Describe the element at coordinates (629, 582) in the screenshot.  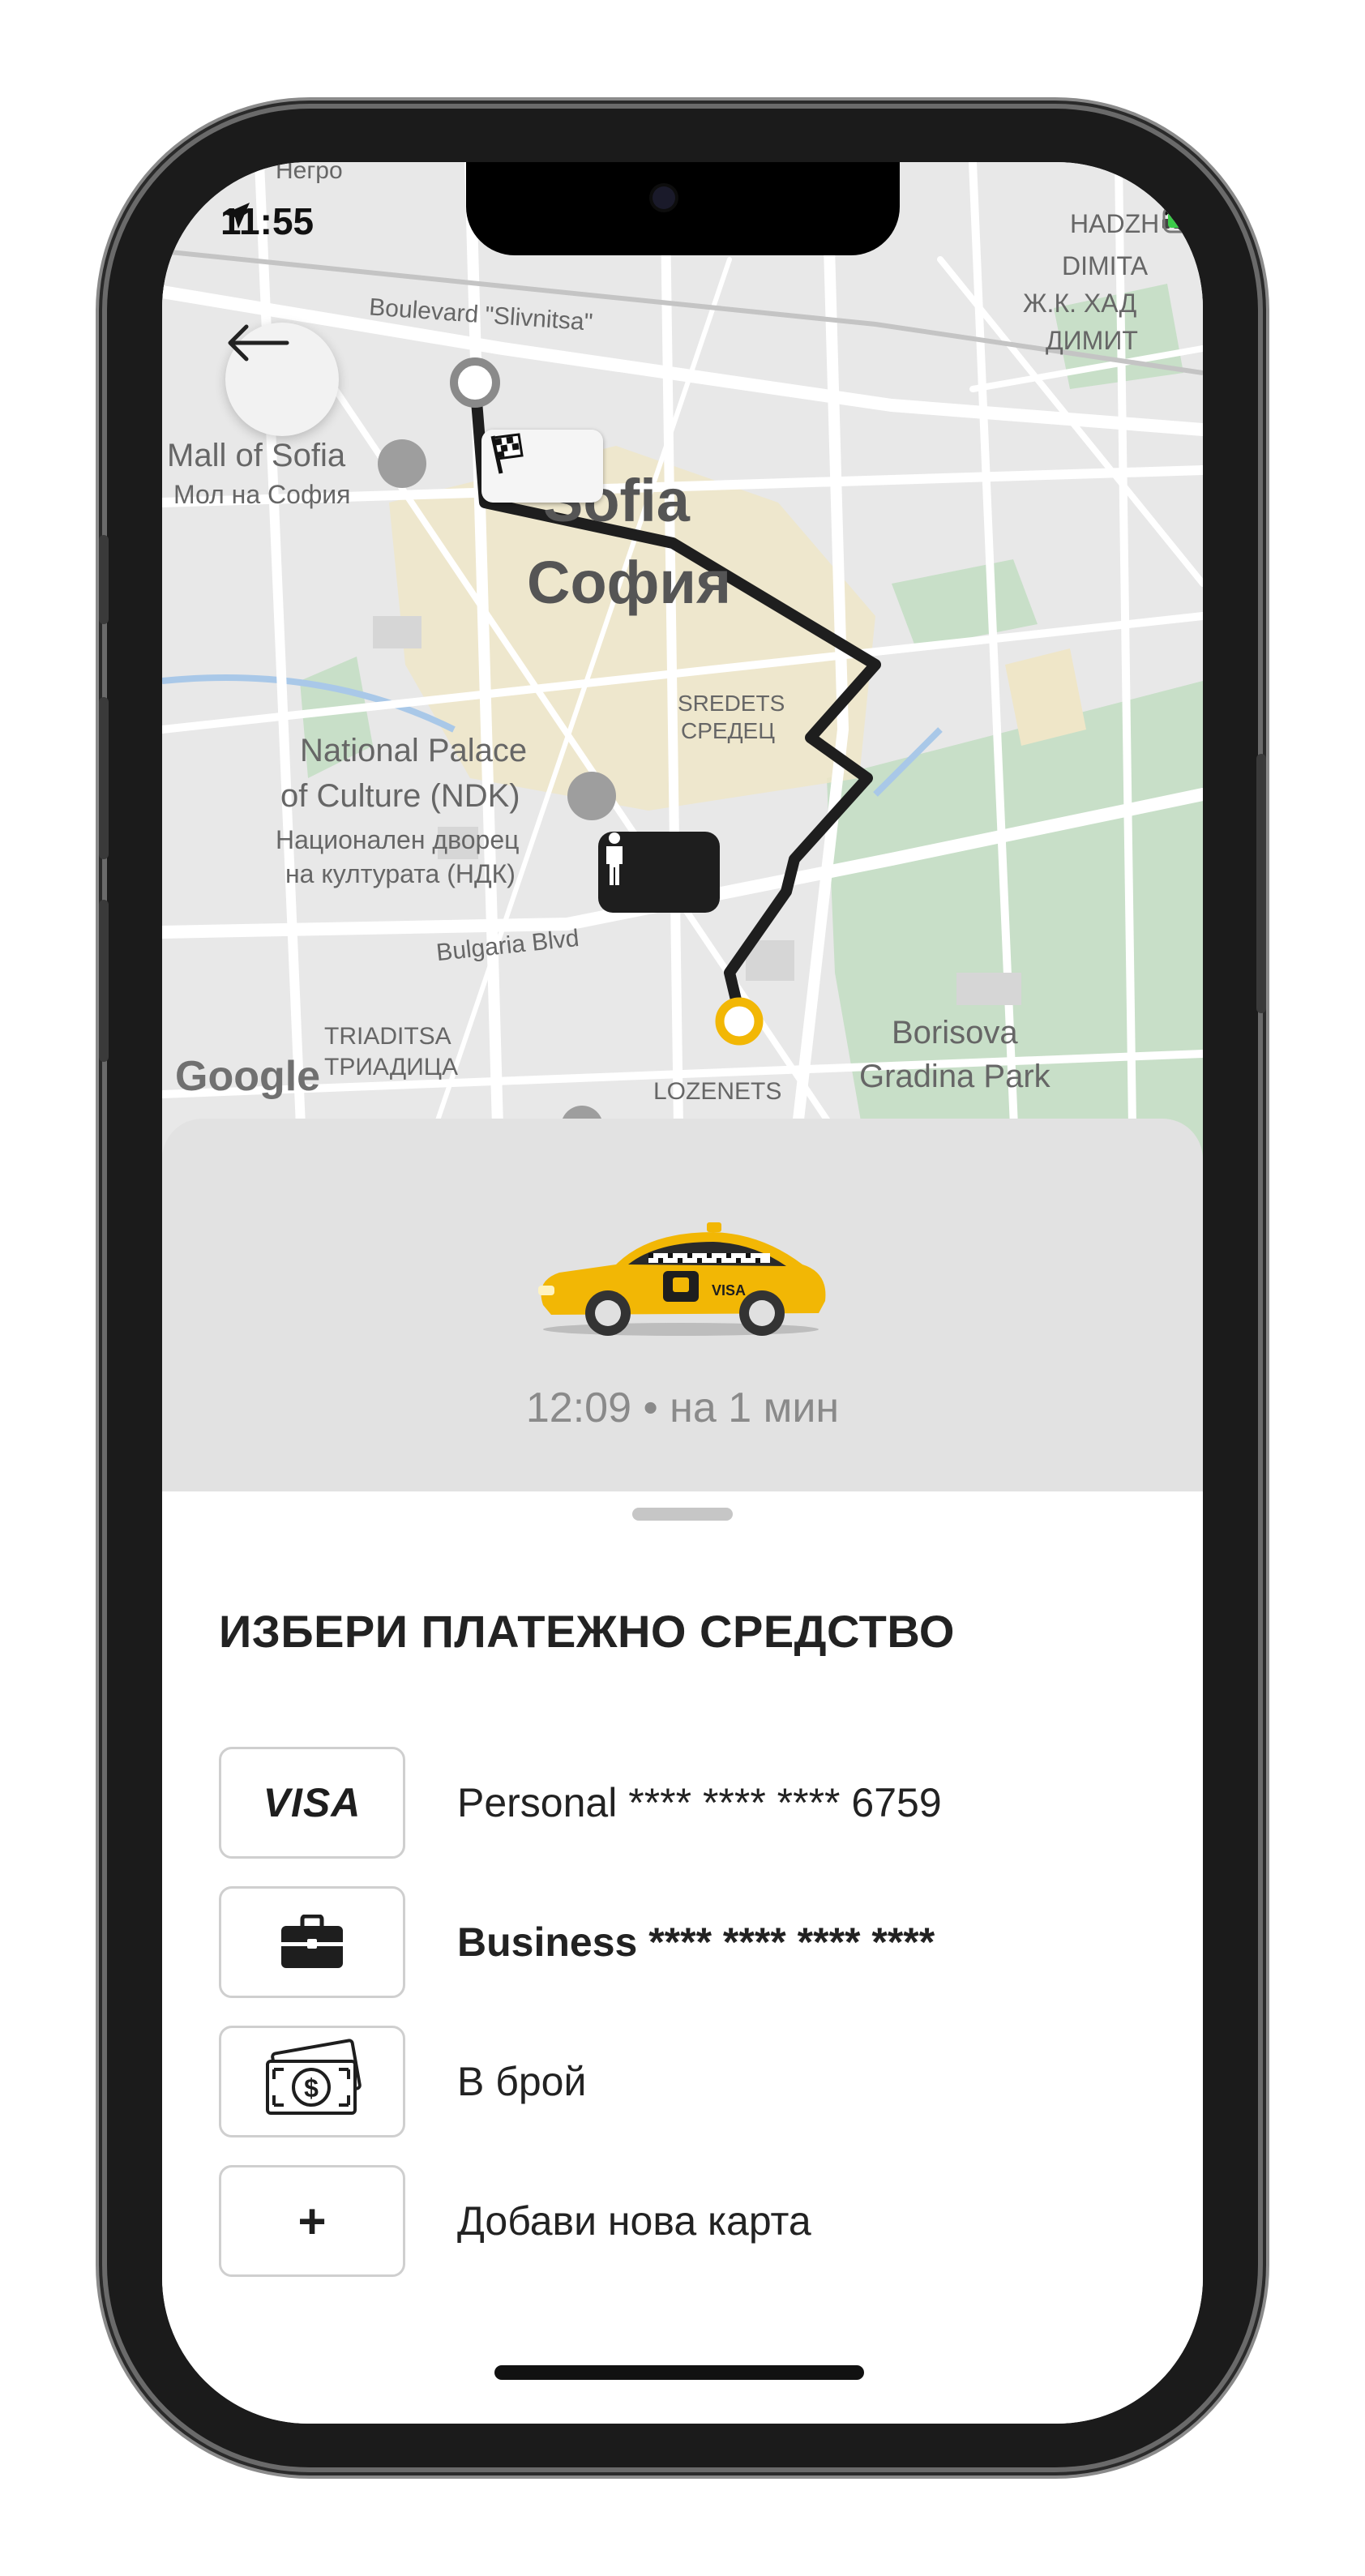
I see `map-label-city-bg: София` at that location.